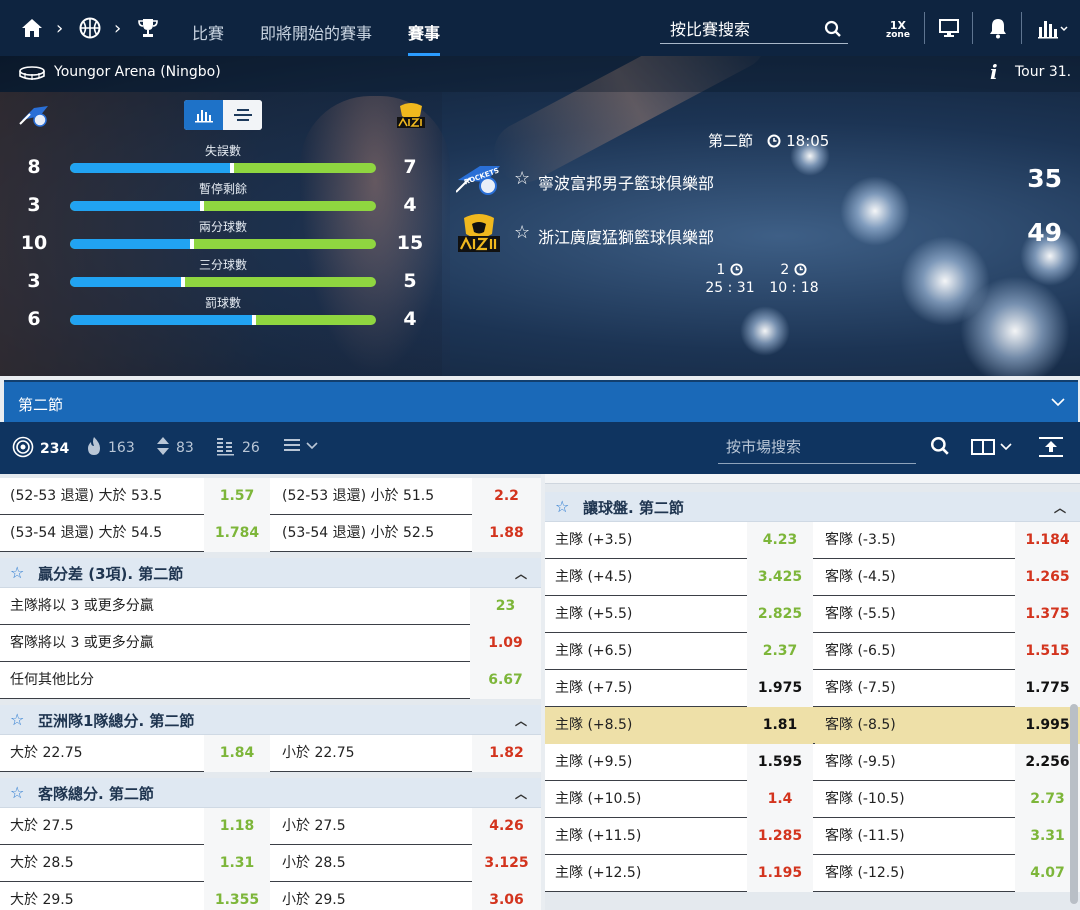  I want to click on market-group-header: ☆ 讓球盤. 第二節 ︿, so click(812, 507).